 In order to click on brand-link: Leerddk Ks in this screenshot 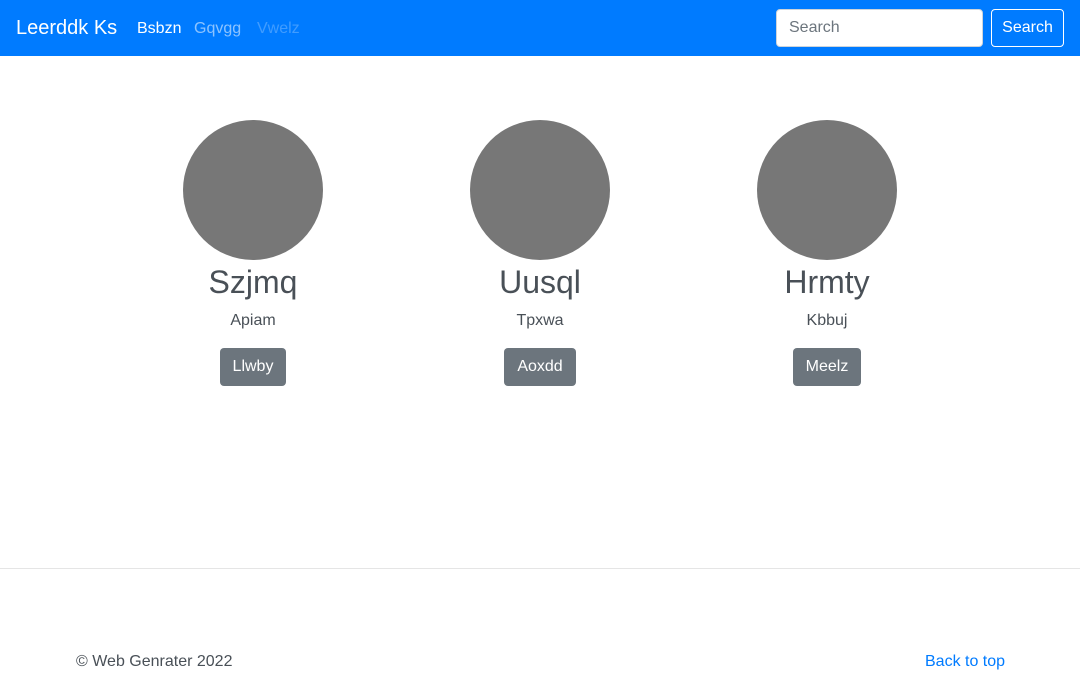, I will do `click(66, 28)`.